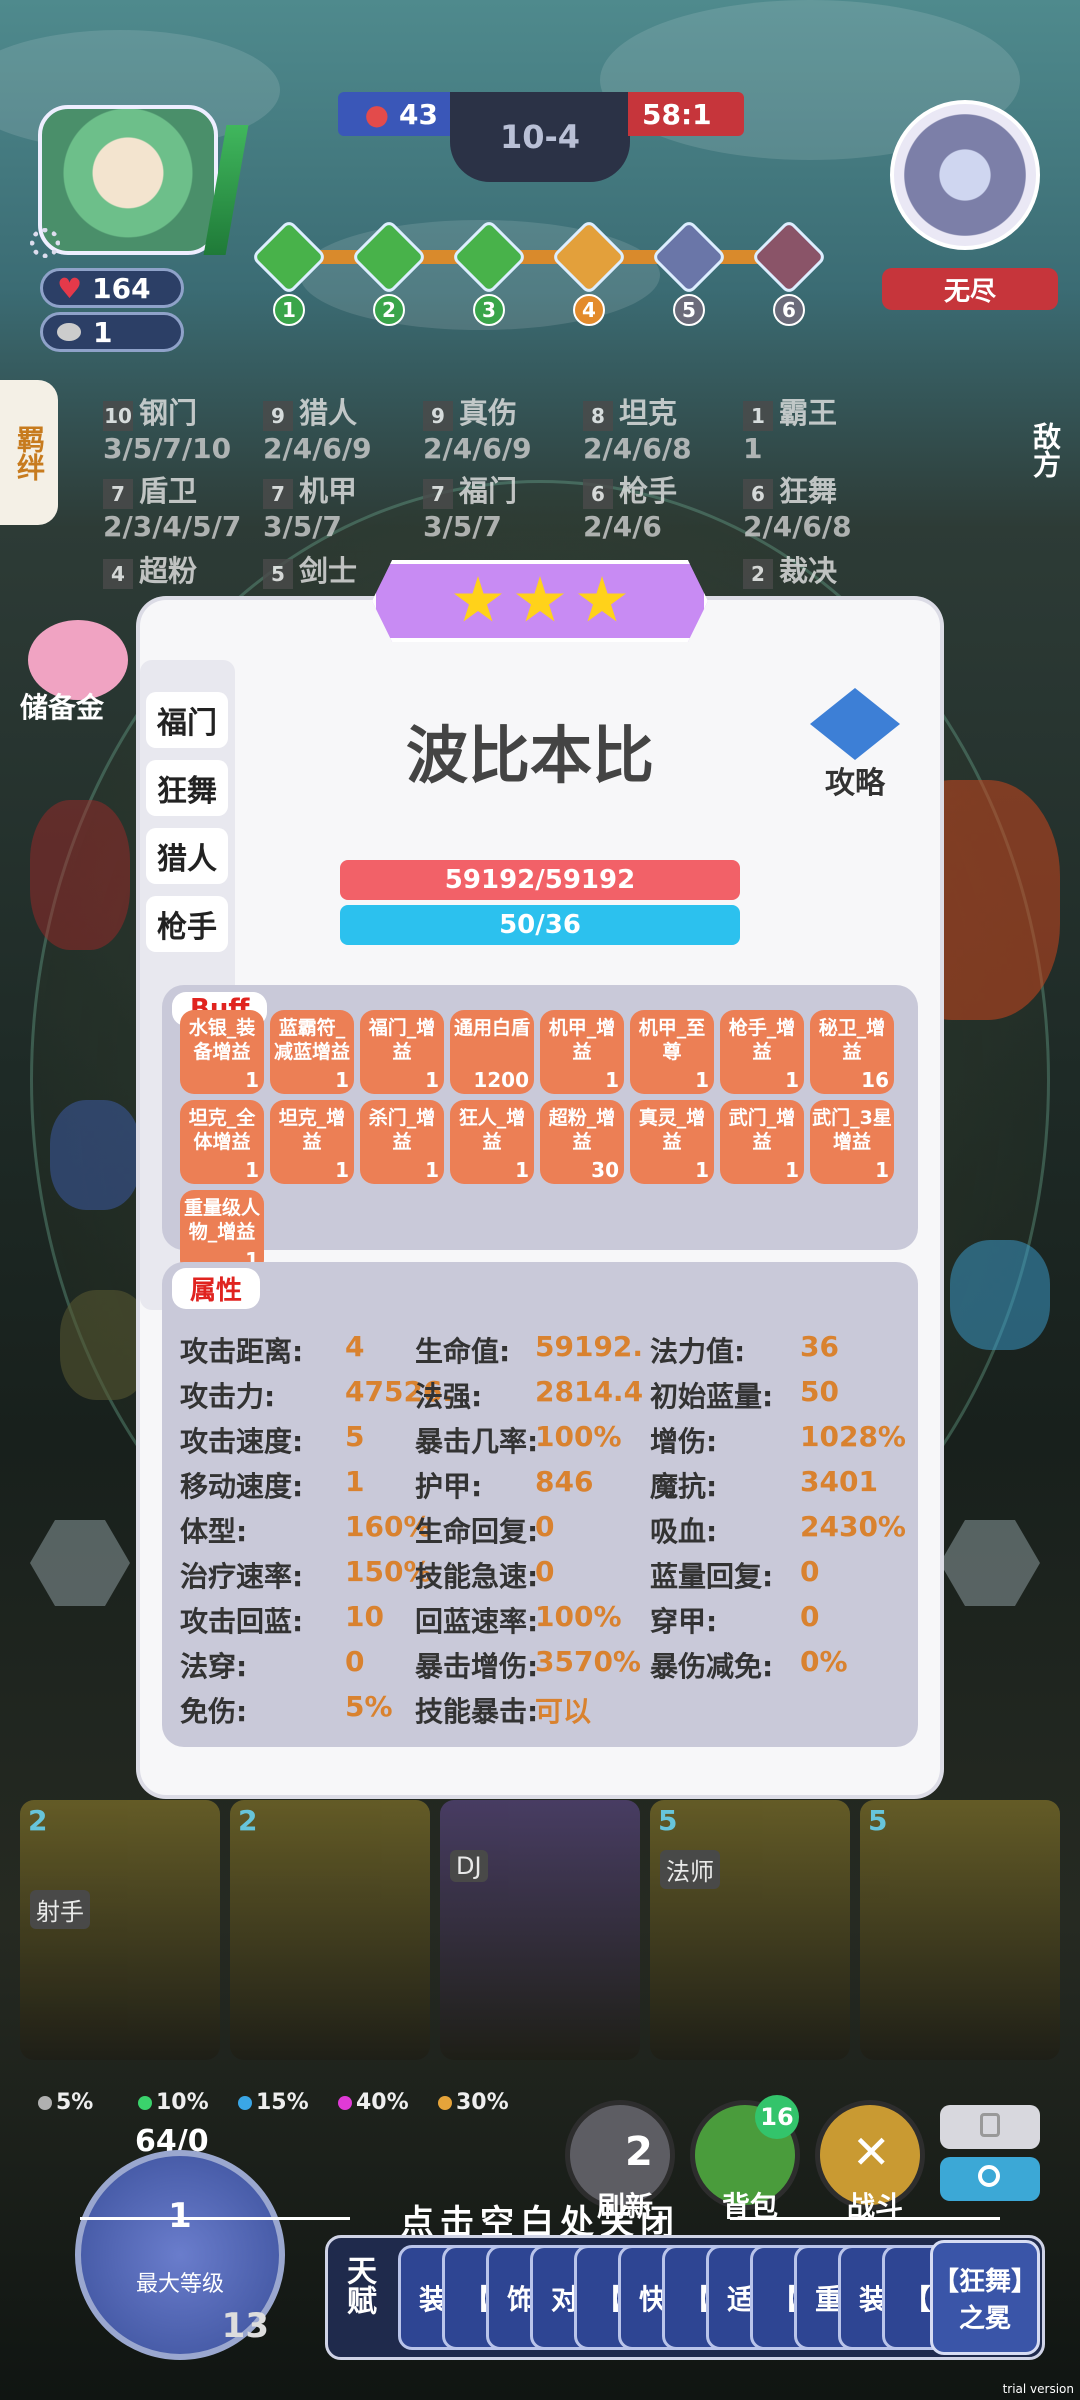 The height and width of the screenshot is (2400, 1080). What do you see at coordinates (870, 2161) in the screenshot?
I see `fight-button: ✕ 战斗` at bounding box center [870, 2161].